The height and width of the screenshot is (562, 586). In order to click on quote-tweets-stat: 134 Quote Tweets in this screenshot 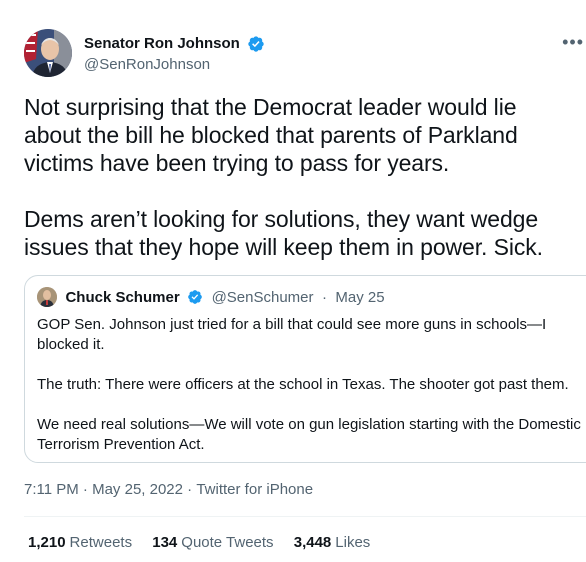, I will do `click(212, 543)`.